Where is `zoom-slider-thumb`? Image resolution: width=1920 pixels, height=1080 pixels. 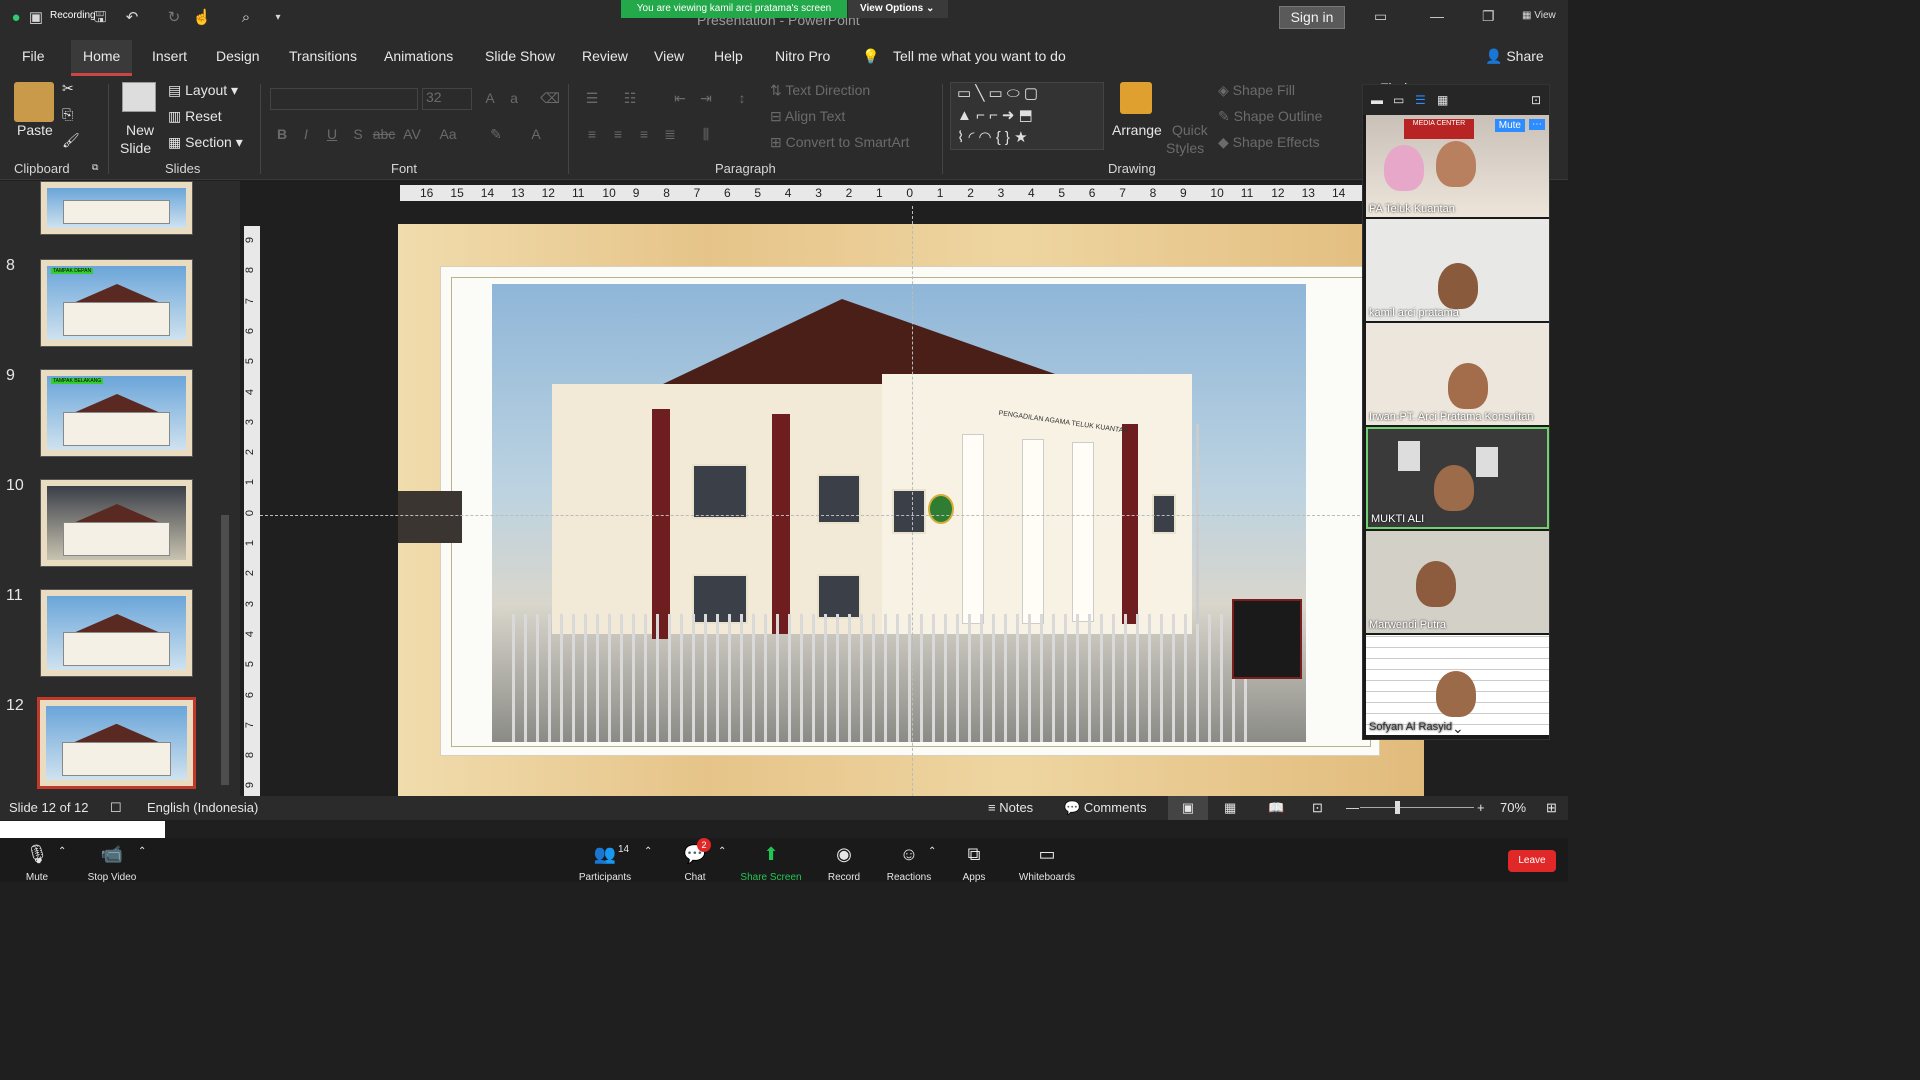
zoom-slider-thumb is located at coordinates (1397, 807).